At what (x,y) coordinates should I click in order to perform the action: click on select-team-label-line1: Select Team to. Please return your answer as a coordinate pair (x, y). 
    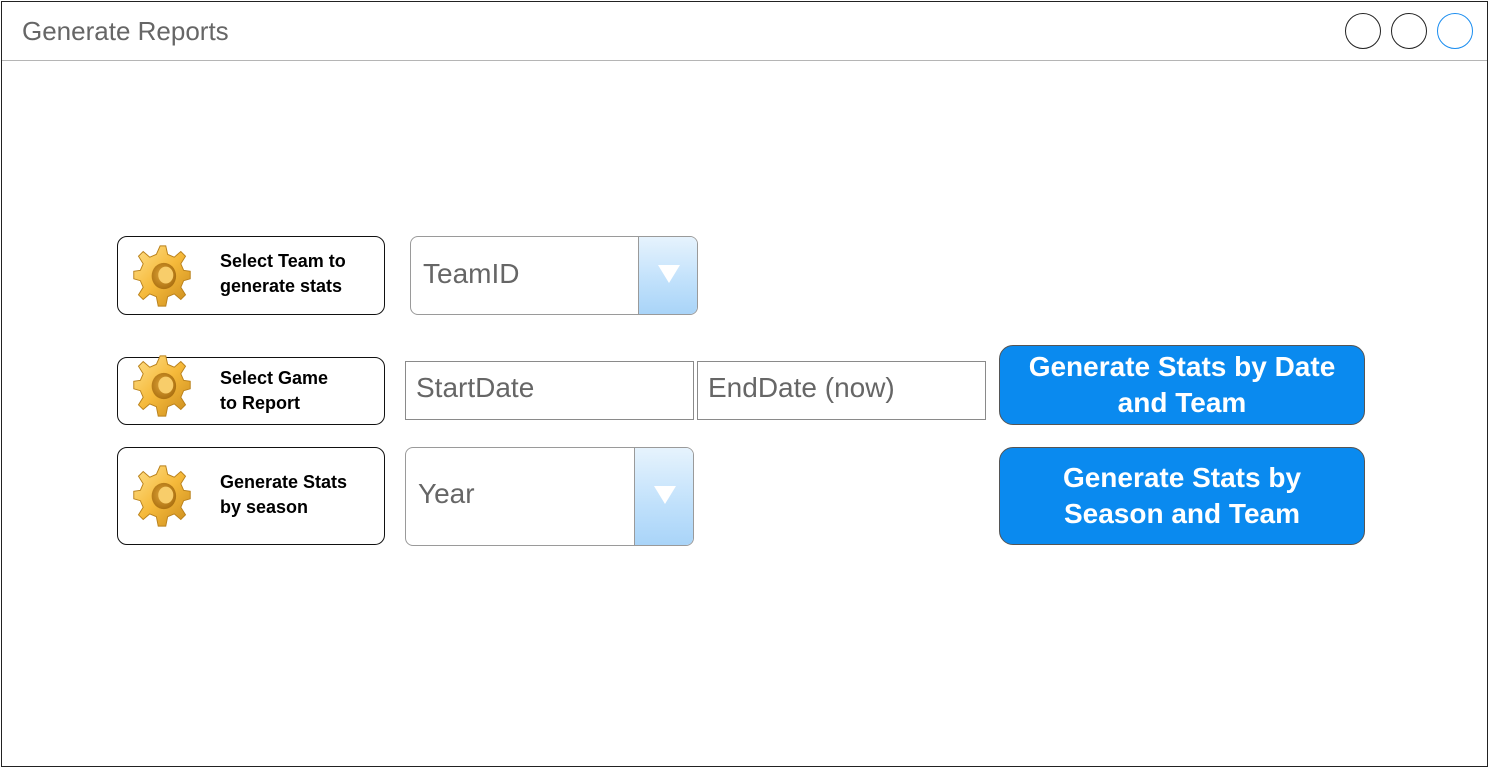
    Looking at the image, I should click on (283, 261).